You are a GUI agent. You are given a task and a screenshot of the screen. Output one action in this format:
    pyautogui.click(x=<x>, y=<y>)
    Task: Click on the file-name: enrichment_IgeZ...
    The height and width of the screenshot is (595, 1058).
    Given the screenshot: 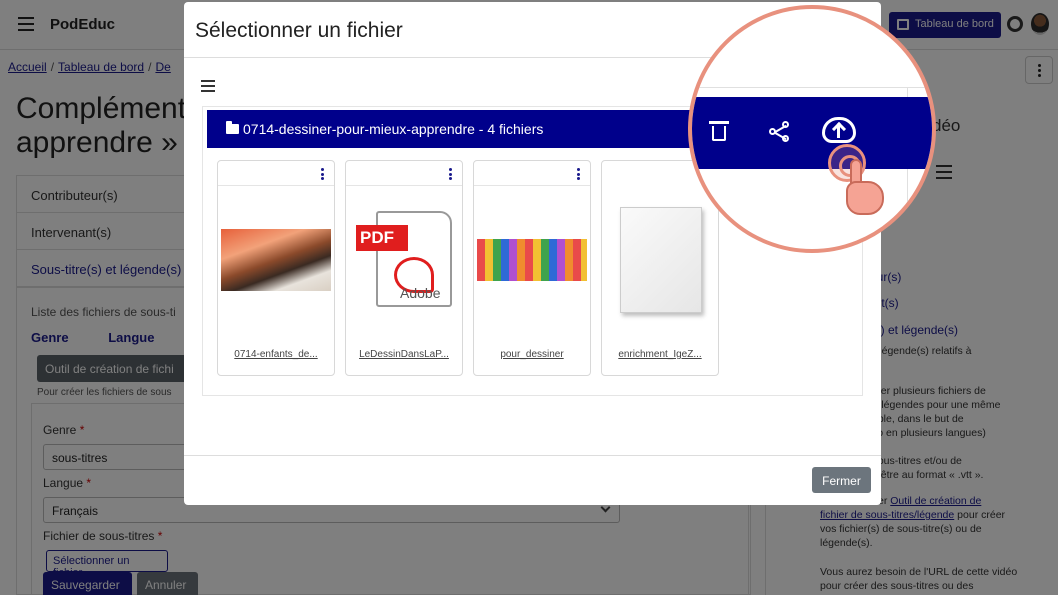 What is the action you would take?
    pyautogui.click(x=660, y=354)
    